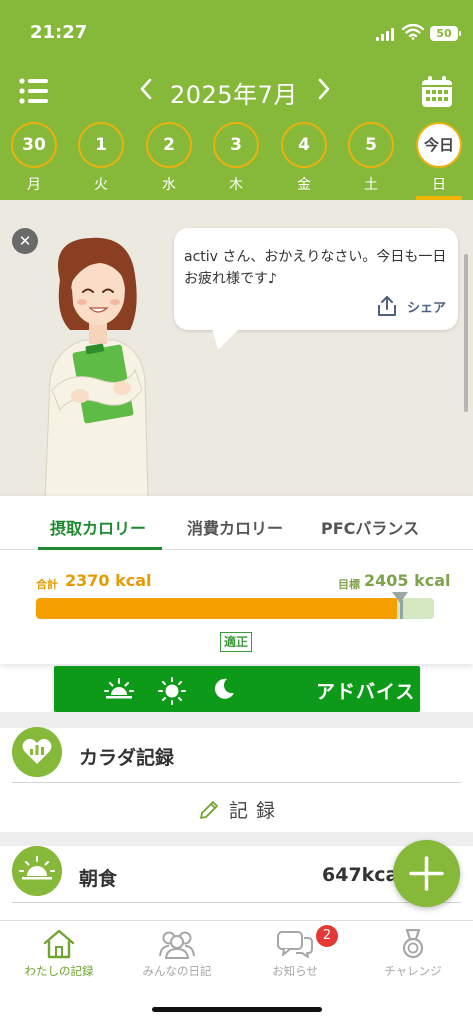 The image size is (473, 1024). Describe the element at coordinates (426, 308) in the screenshot. I see `share-label: シェア` at that location.